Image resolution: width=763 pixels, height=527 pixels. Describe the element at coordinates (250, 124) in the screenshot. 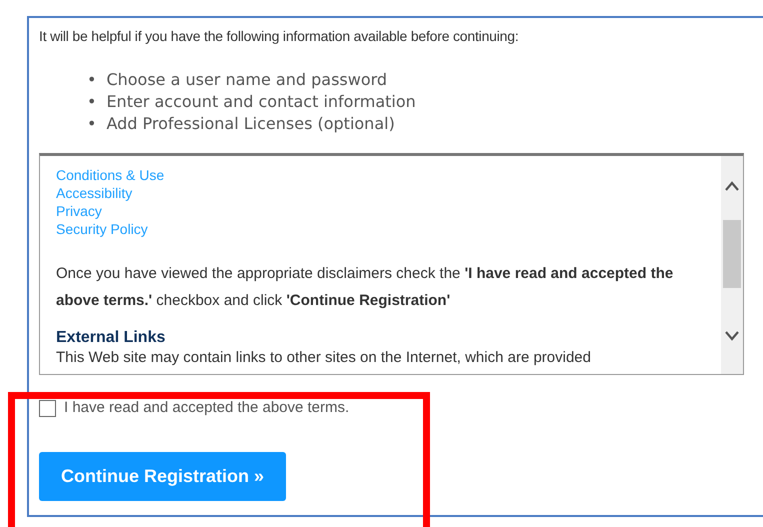

I see `checklist-item: Add Professional Licenses (optional)` at that location.